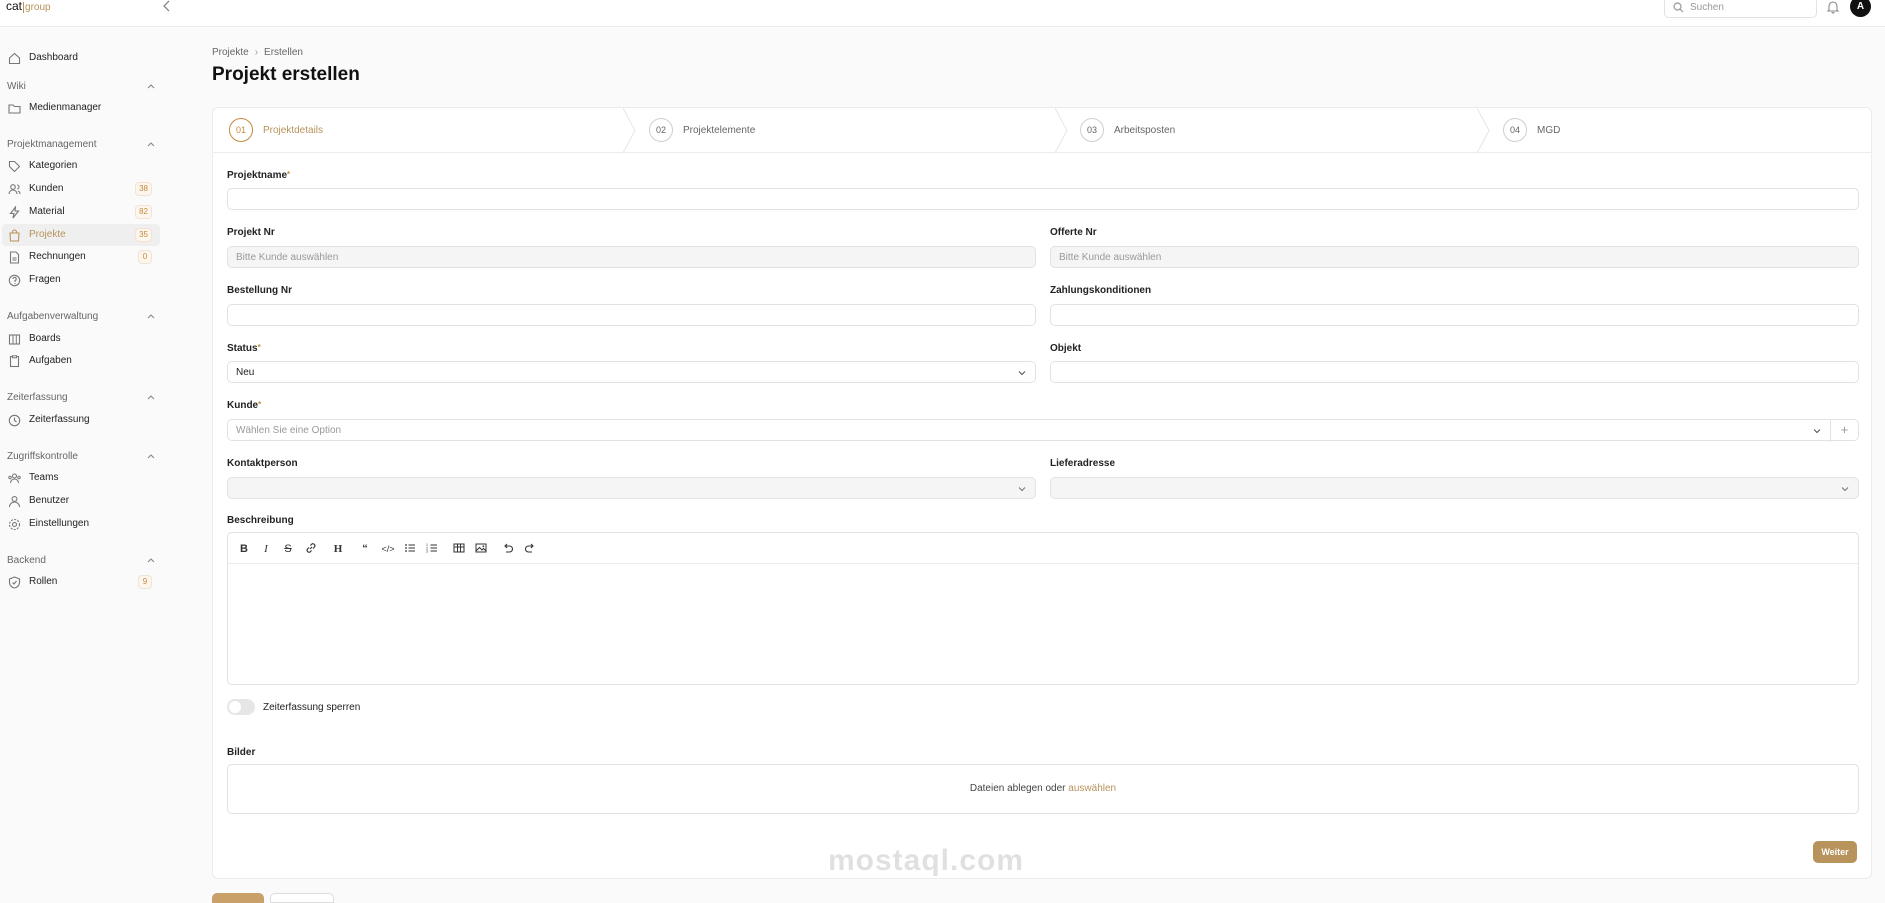 The height and width of the screenshot is (903, 1885). What do you see at coordinates (481, 549) in the screenshot?
I see `image-icon` at bounding box center [481, 549].